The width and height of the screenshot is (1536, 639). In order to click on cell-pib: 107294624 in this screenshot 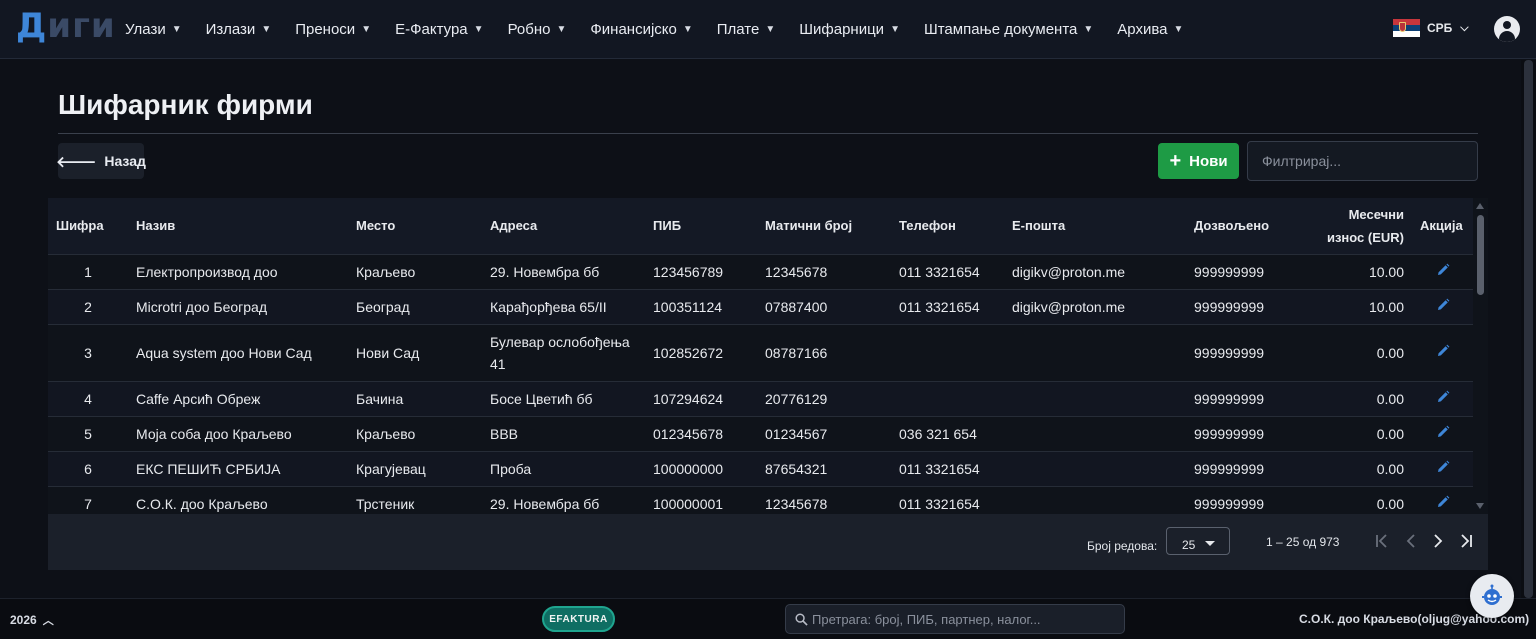, I will do `click(701, 398)`.